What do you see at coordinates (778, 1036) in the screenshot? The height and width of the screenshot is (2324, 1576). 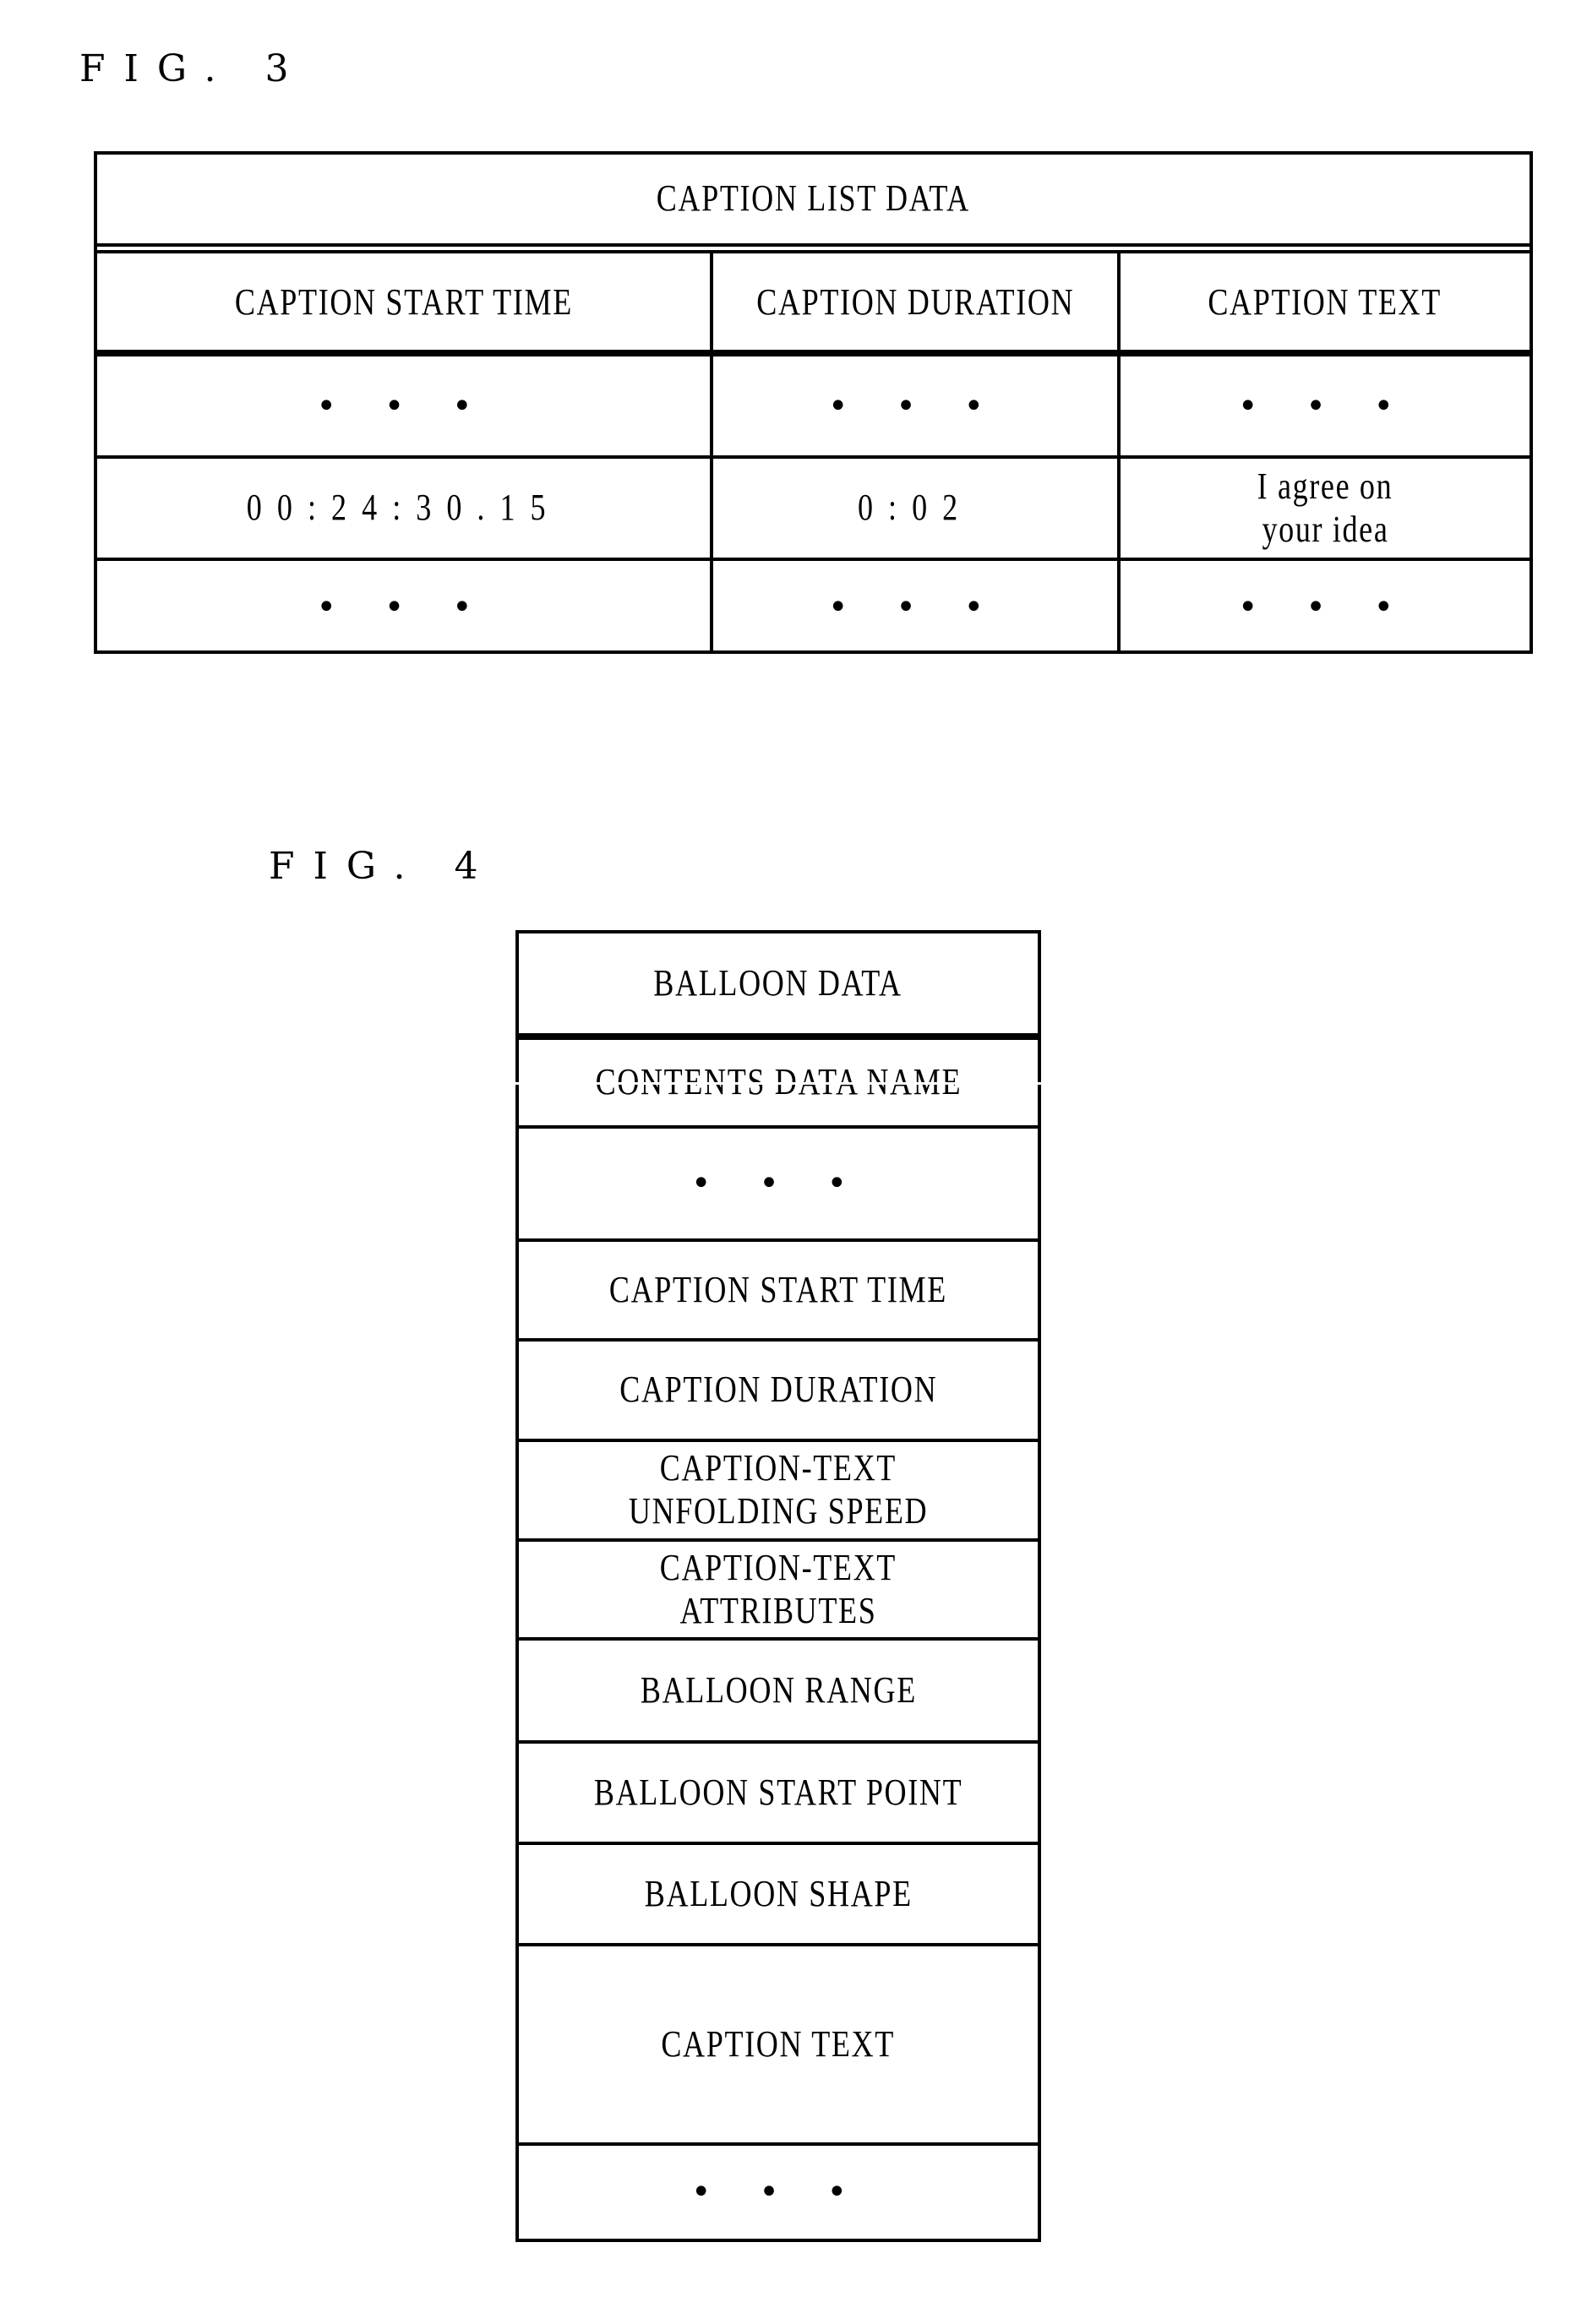 I see `title-divider-thick` at bounding box center [778, 1036].